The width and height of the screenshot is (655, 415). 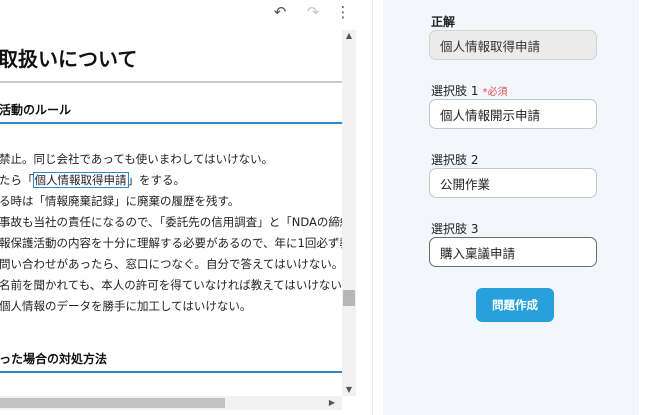 I want to click on choice3-input, so click(x=513, y=252).